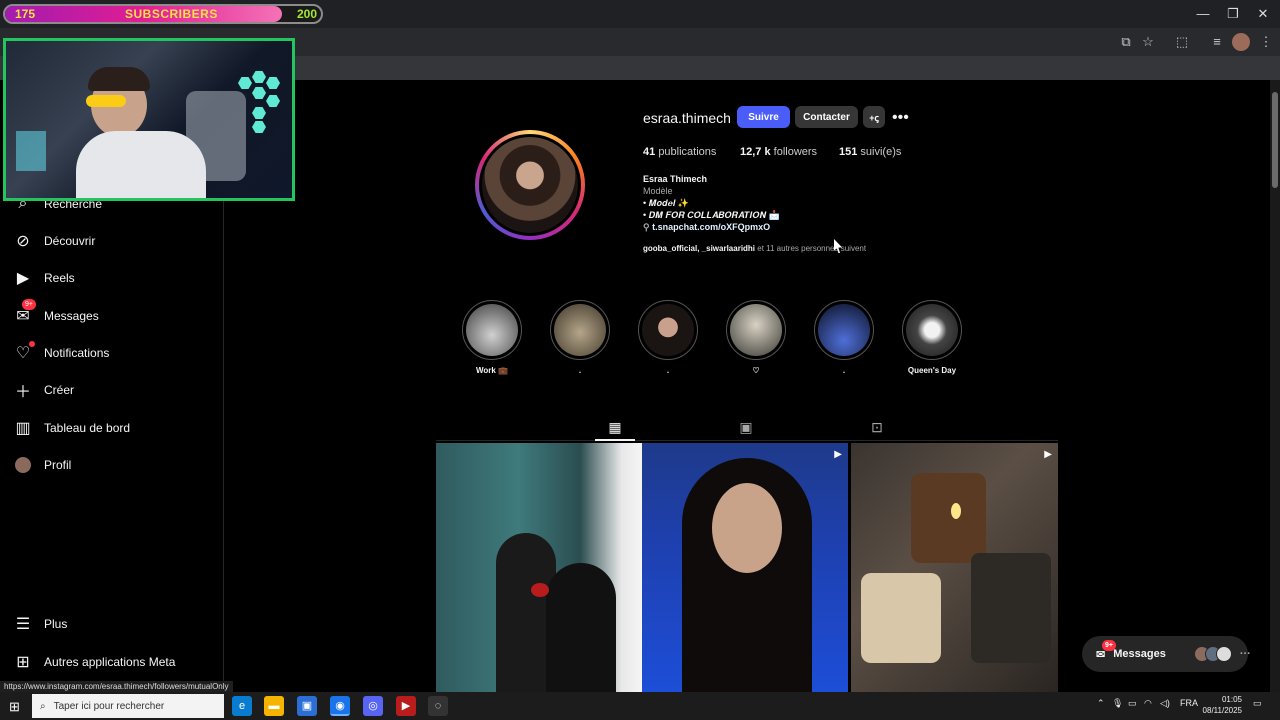 This screenshot has height=720, width=1280. Describe the element at coordinates (666, 203) in the screenshot. I see `bio-line-1: • 𝑴𝒐𝒅𝒆𝒍 ✨` at that location.